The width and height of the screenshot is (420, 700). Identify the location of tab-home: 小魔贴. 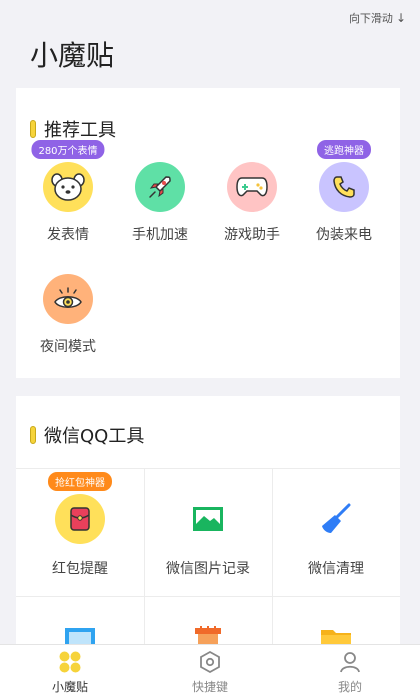
(70, 672).